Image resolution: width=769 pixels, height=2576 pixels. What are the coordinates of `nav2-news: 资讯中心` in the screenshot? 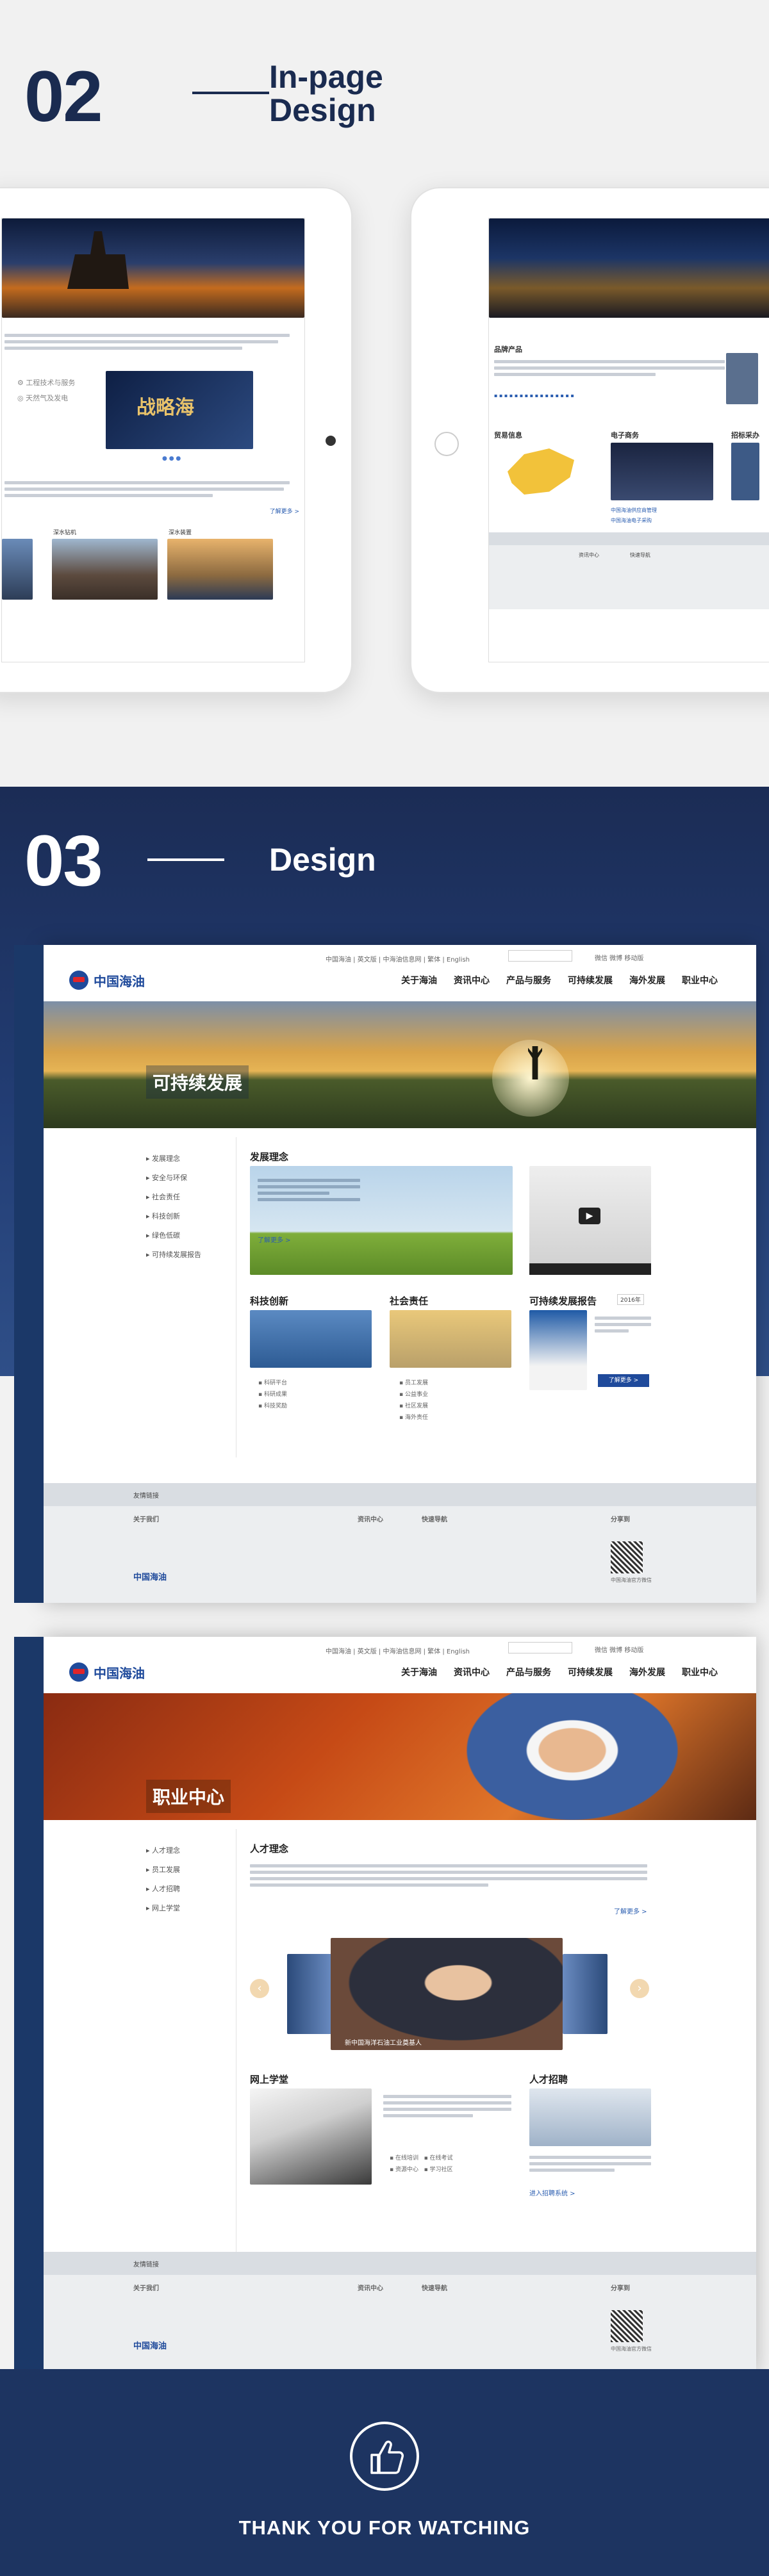 It's located at (472, 1672).